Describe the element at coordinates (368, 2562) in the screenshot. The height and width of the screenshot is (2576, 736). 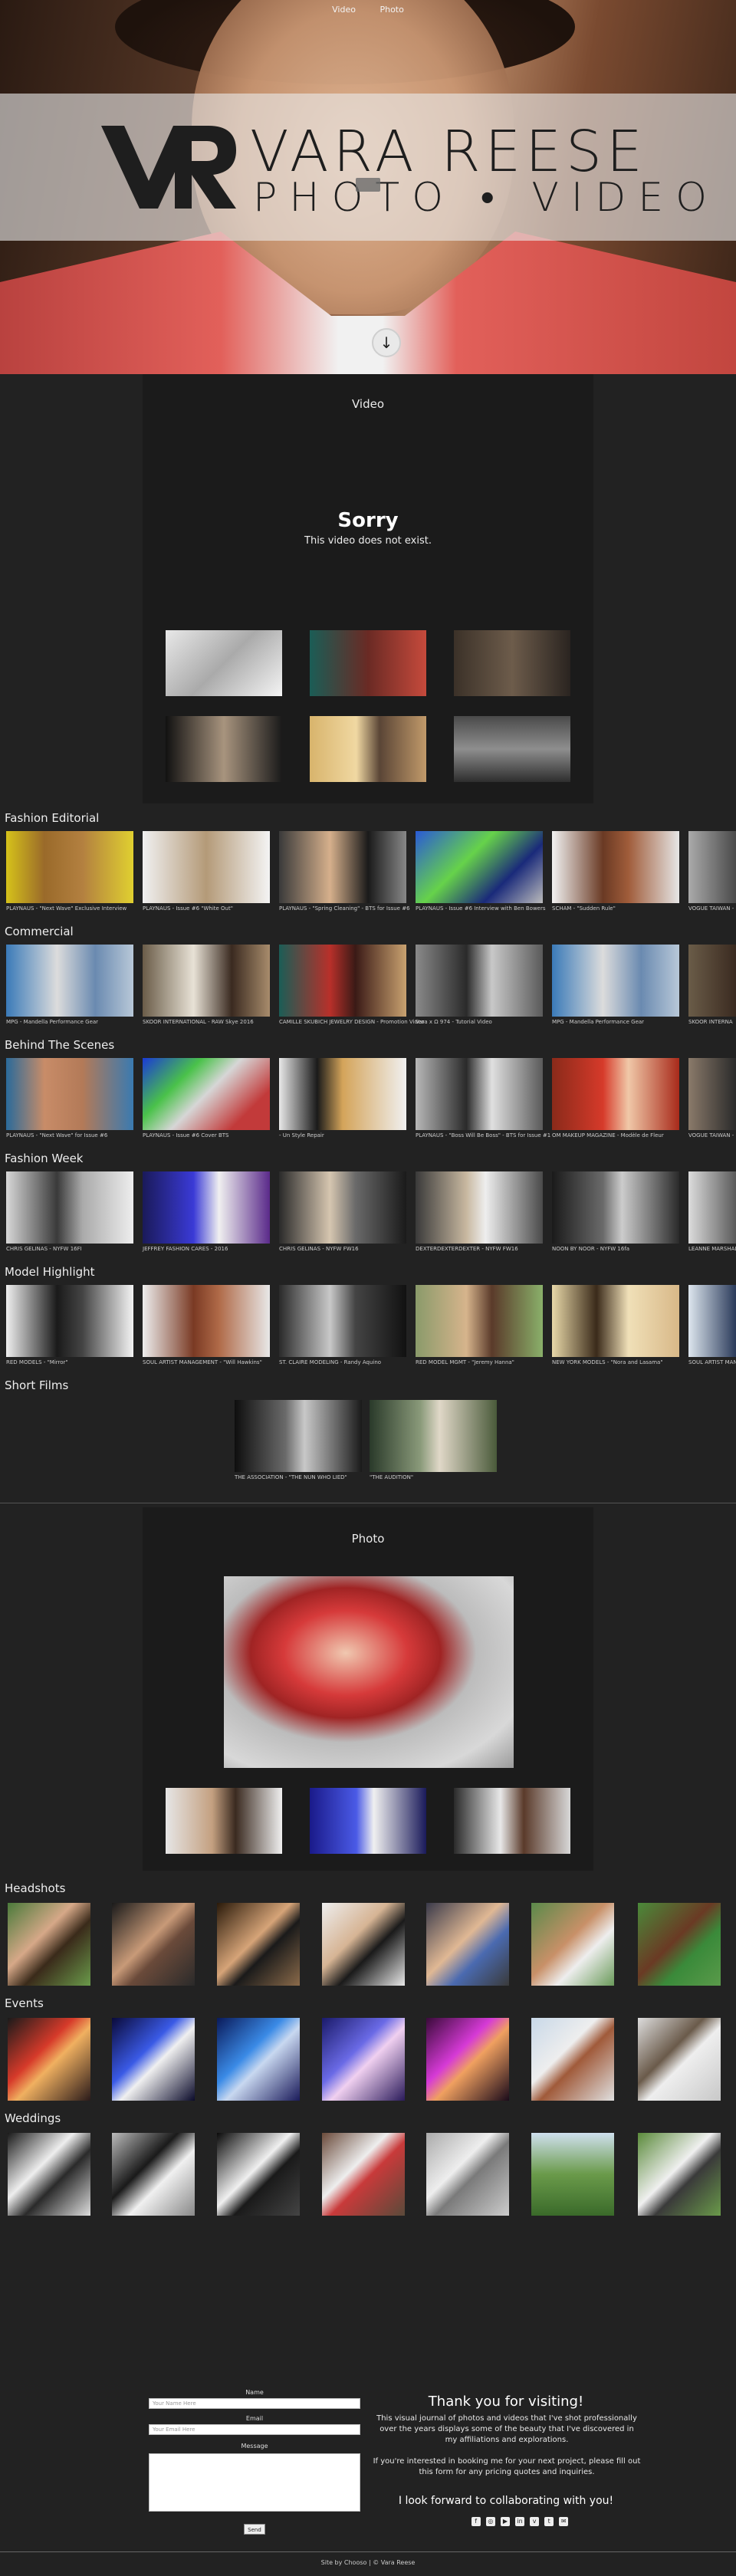
I see `footer-credit: Site by Chooso | © Vara Reese` at that location.